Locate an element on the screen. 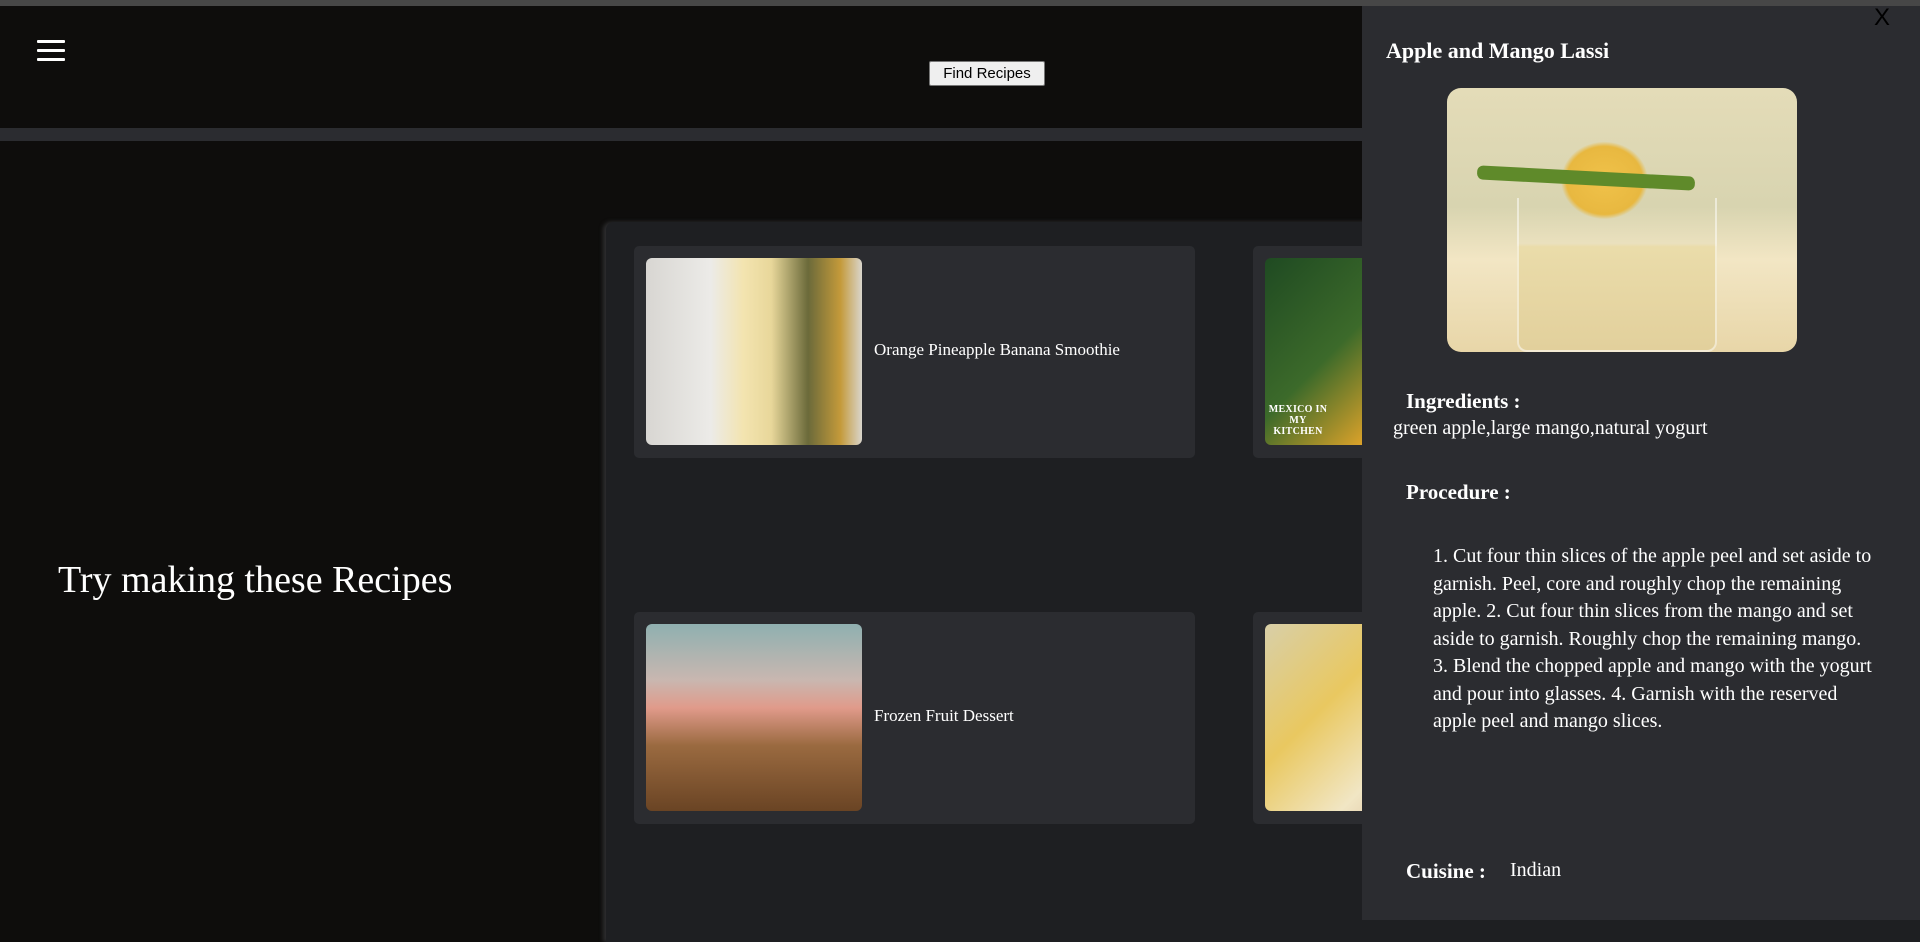 The height and width of the screenshot is (942, 1920). ingredients-text: green apple,large mango,natural yogurt is located at coordinates (1550, 428).